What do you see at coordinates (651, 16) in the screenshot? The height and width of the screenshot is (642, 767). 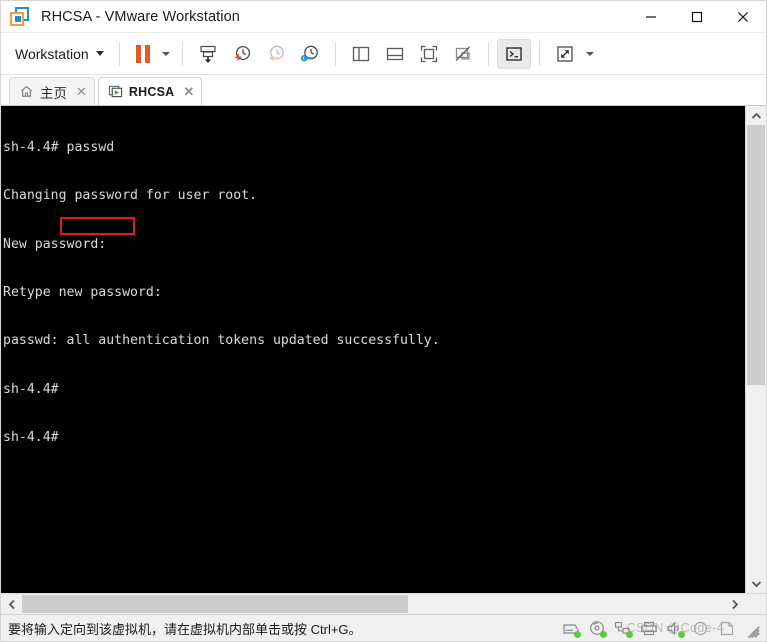 I see `minimize-button` at bounding box center [651, 16].